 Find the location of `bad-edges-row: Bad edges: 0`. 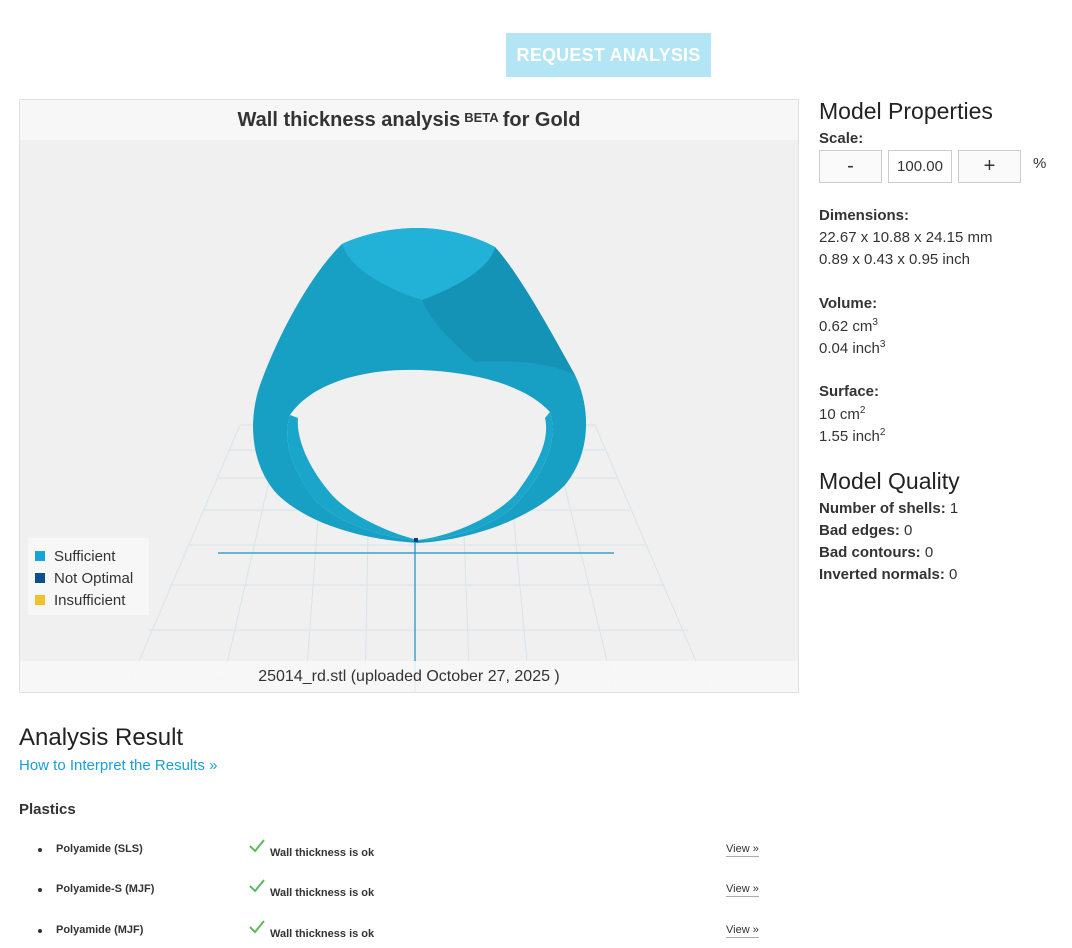

bad-edges-row: Bad edges: 0 is located at coordinates (866, 530).